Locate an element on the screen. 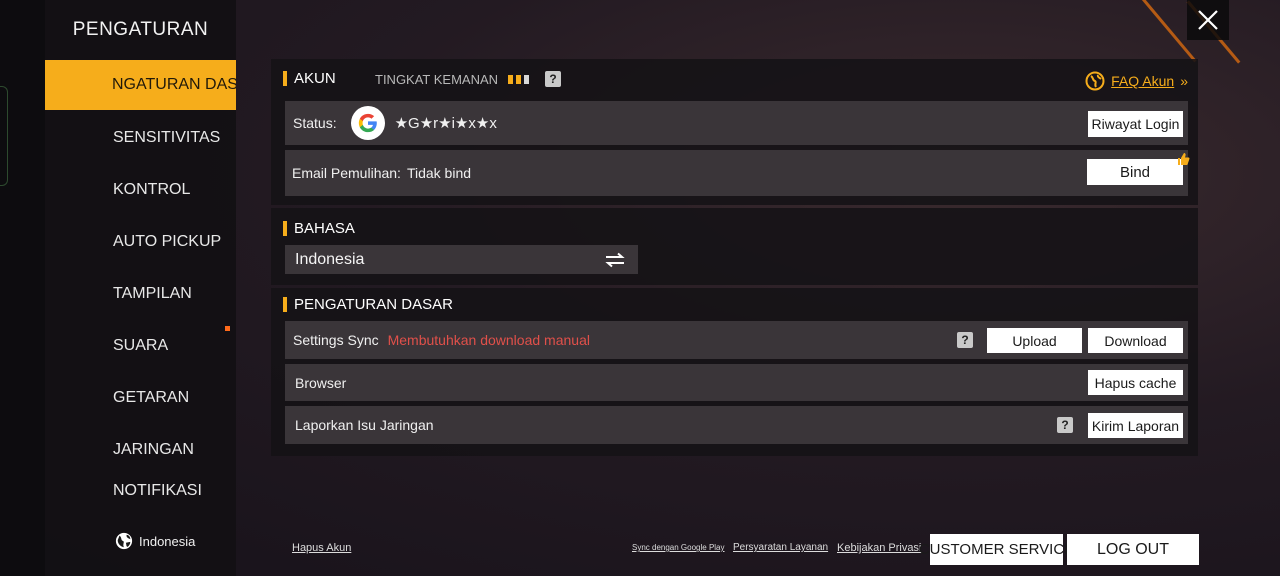 This screenshot has height=576, width=1280. faq-account-label: FAQ Akun is located at coordinates (1143, 81).